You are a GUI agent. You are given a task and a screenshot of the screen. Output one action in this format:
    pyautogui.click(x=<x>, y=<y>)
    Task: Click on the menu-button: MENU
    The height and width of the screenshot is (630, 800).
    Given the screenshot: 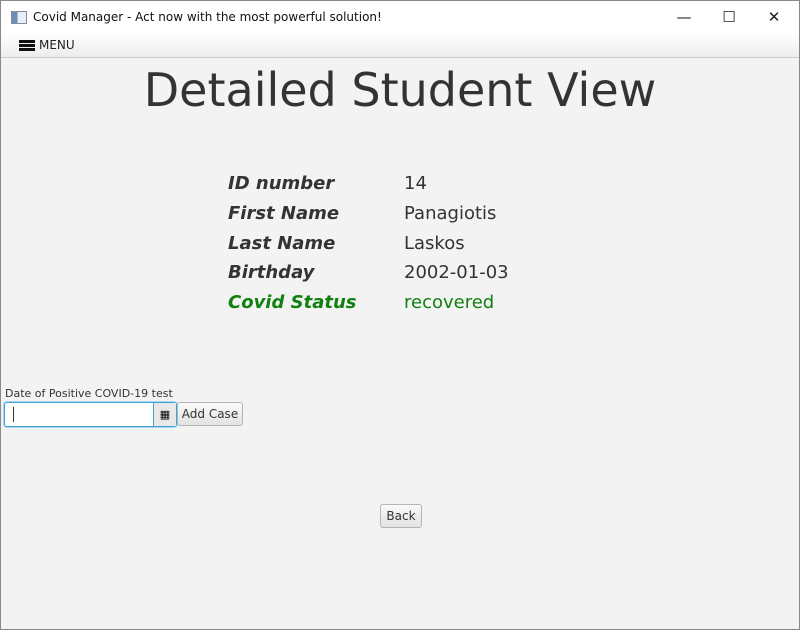 What is the action you would take?
    pyautogui.click(x=47, y=45)
    